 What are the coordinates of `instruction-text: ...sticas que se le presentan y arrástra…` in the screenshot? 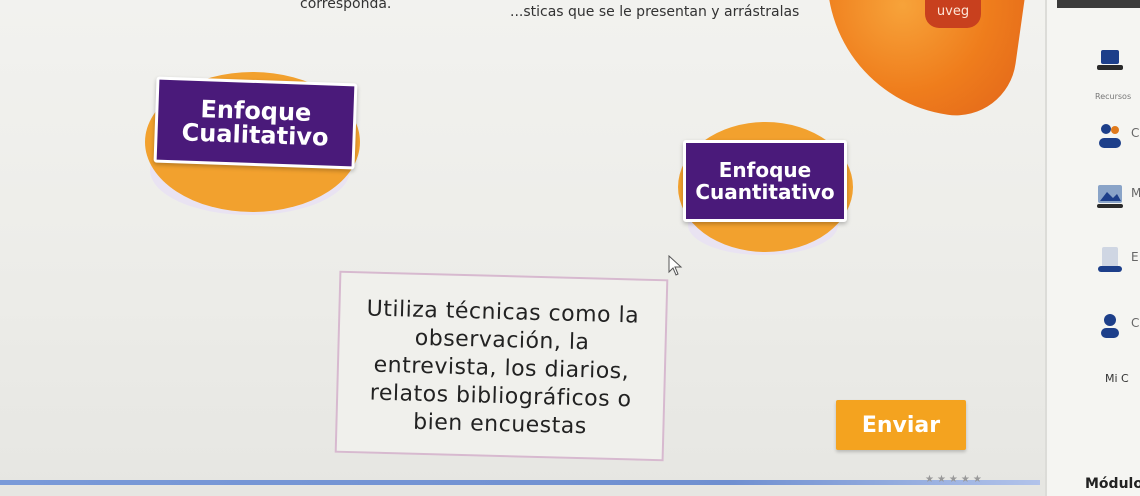 It's located at (655, 12).